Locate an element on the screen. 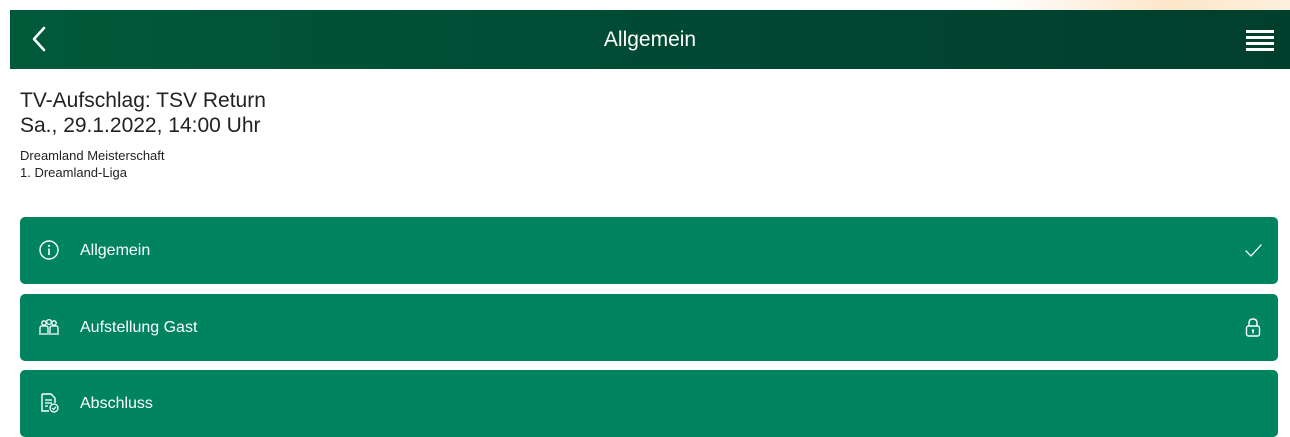  page-title: Allgemein is located at coordinates (650, 39).